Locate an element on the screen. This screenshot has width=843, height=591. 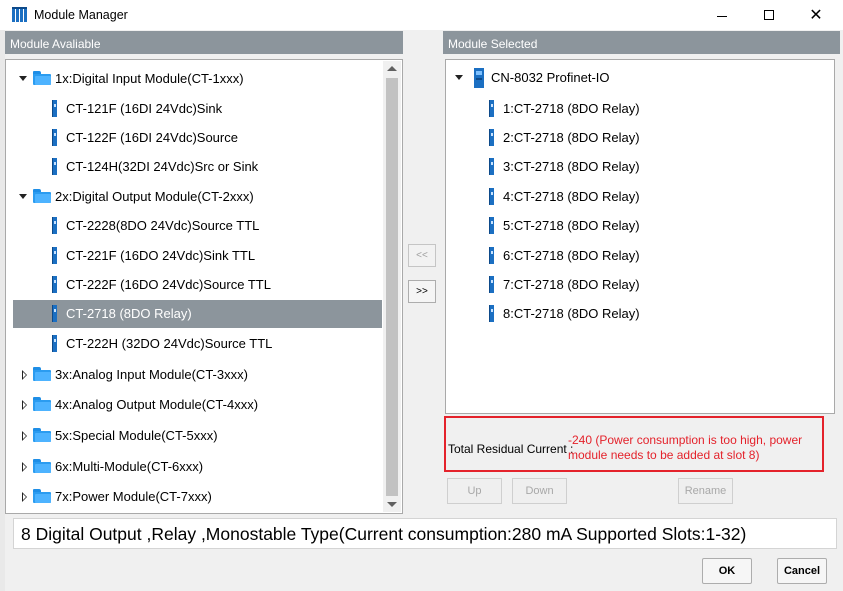
maximize-icon is located at coordinates (769, 15).